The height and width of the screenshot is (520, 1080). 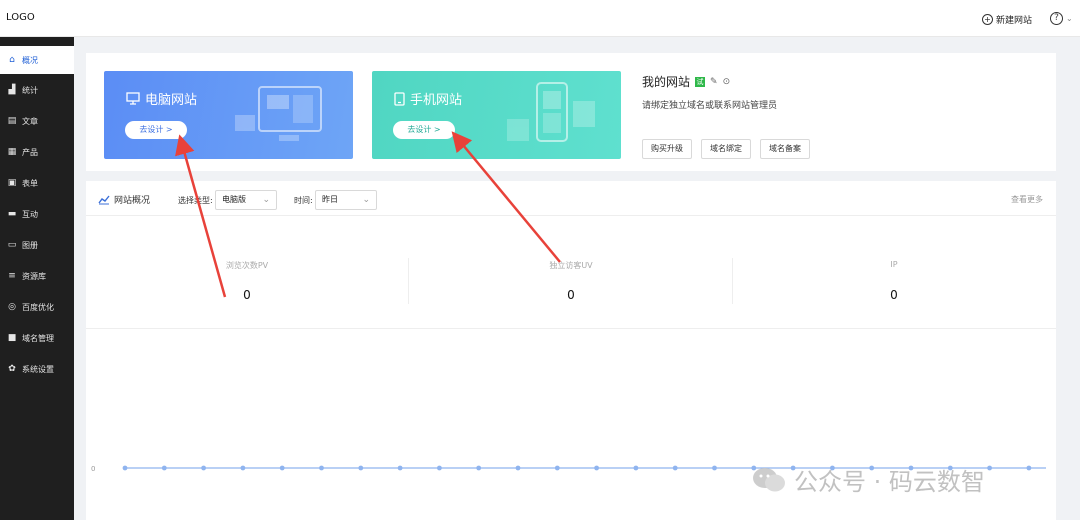 What do you see at coordinates (12, 307) in the screenshot?
I see `seo-icon: ◎` at bounding box center [12, 307].